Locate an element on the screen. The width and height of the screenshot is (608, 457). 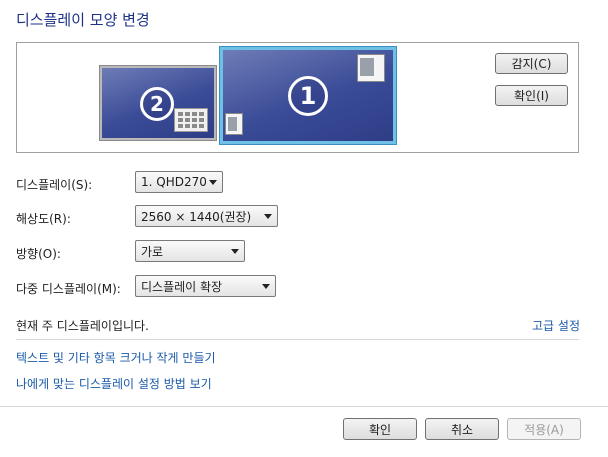
page-title: 디스플레이 모양 변경 is located at coordinates (83, 20).